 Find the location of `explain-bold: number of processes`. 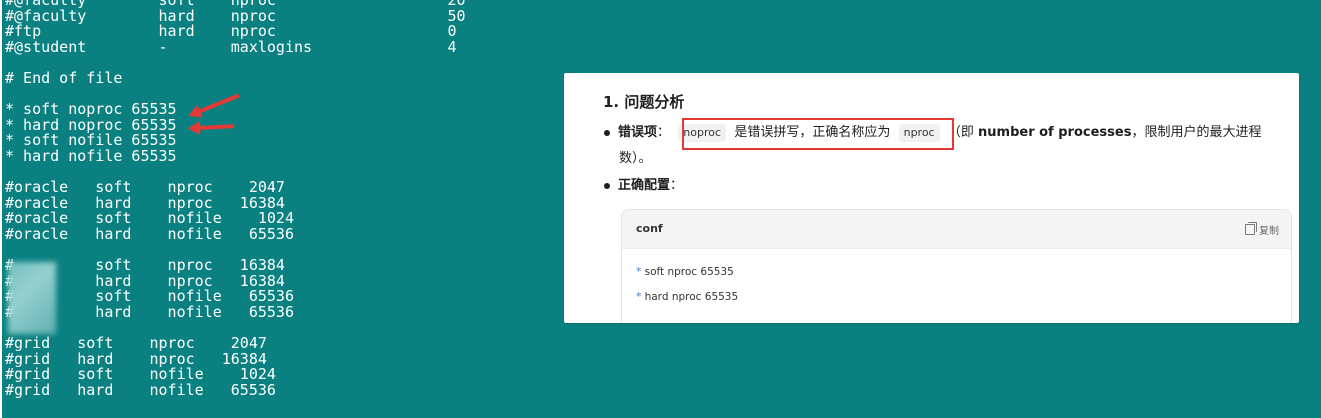

explain-bold: number of processes is located at coordinates (1055, 132).